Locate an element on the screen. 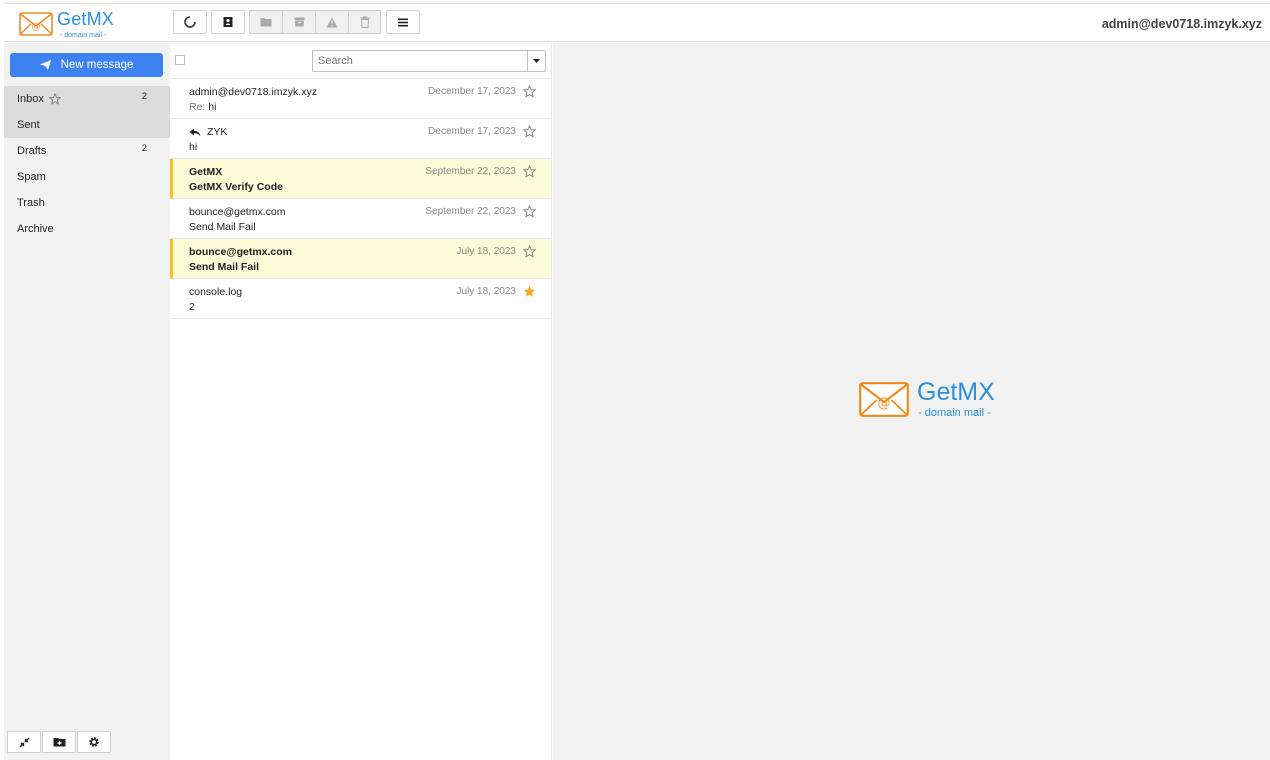 This screenshot has height=760, width=1270. message-date: December 17, 2023 is located at coordinates (472, 91).